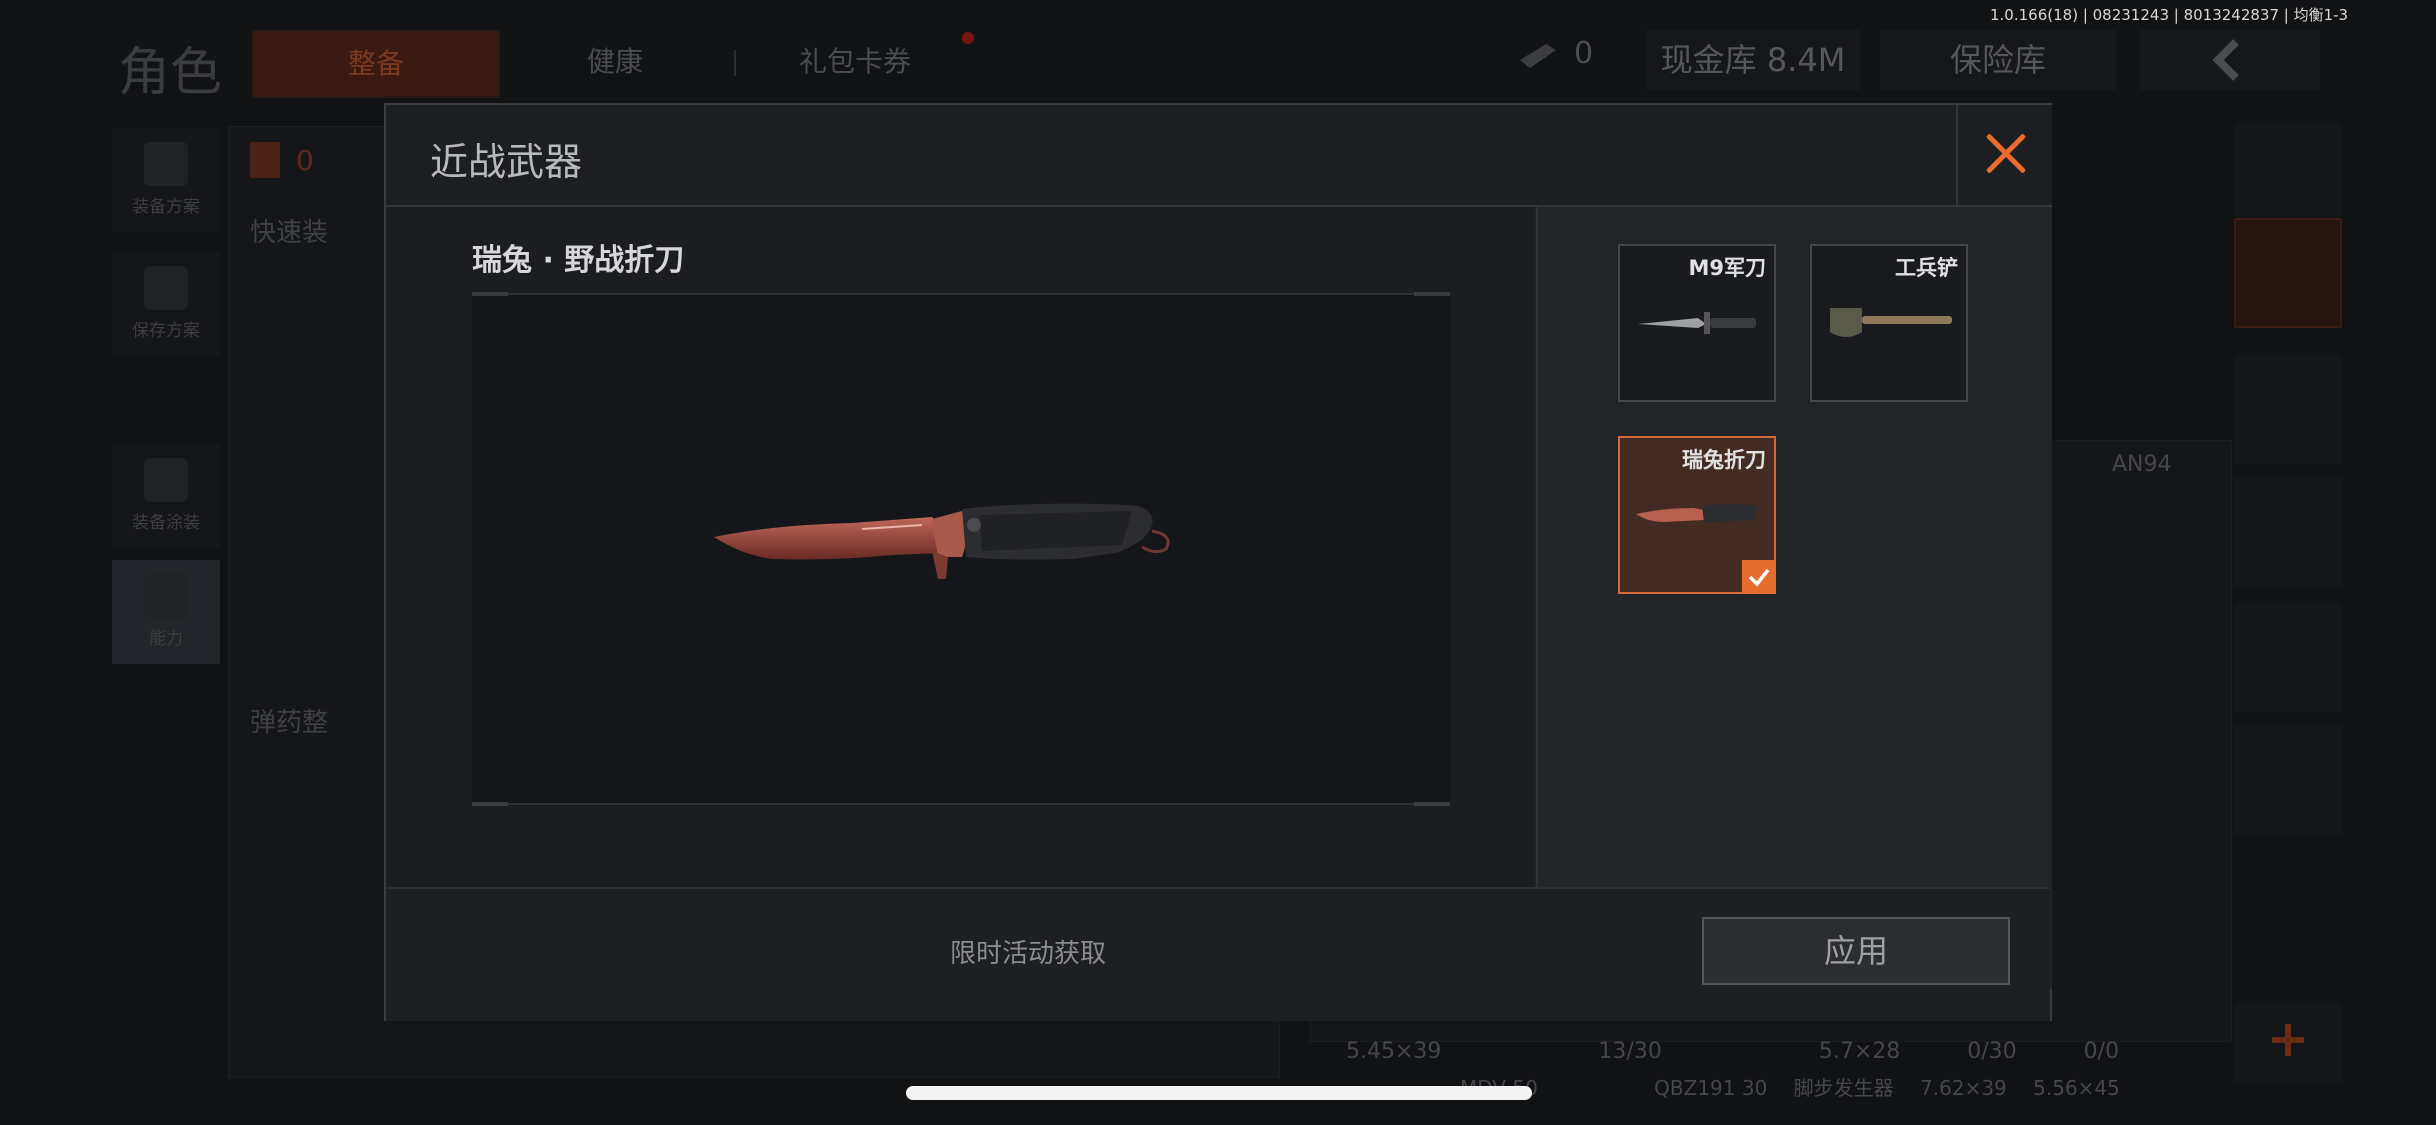  Describe the element at coordinates (1724, 460) in the screenshot. I see `weapon-option-label: 瑞兔折刀` at that location.